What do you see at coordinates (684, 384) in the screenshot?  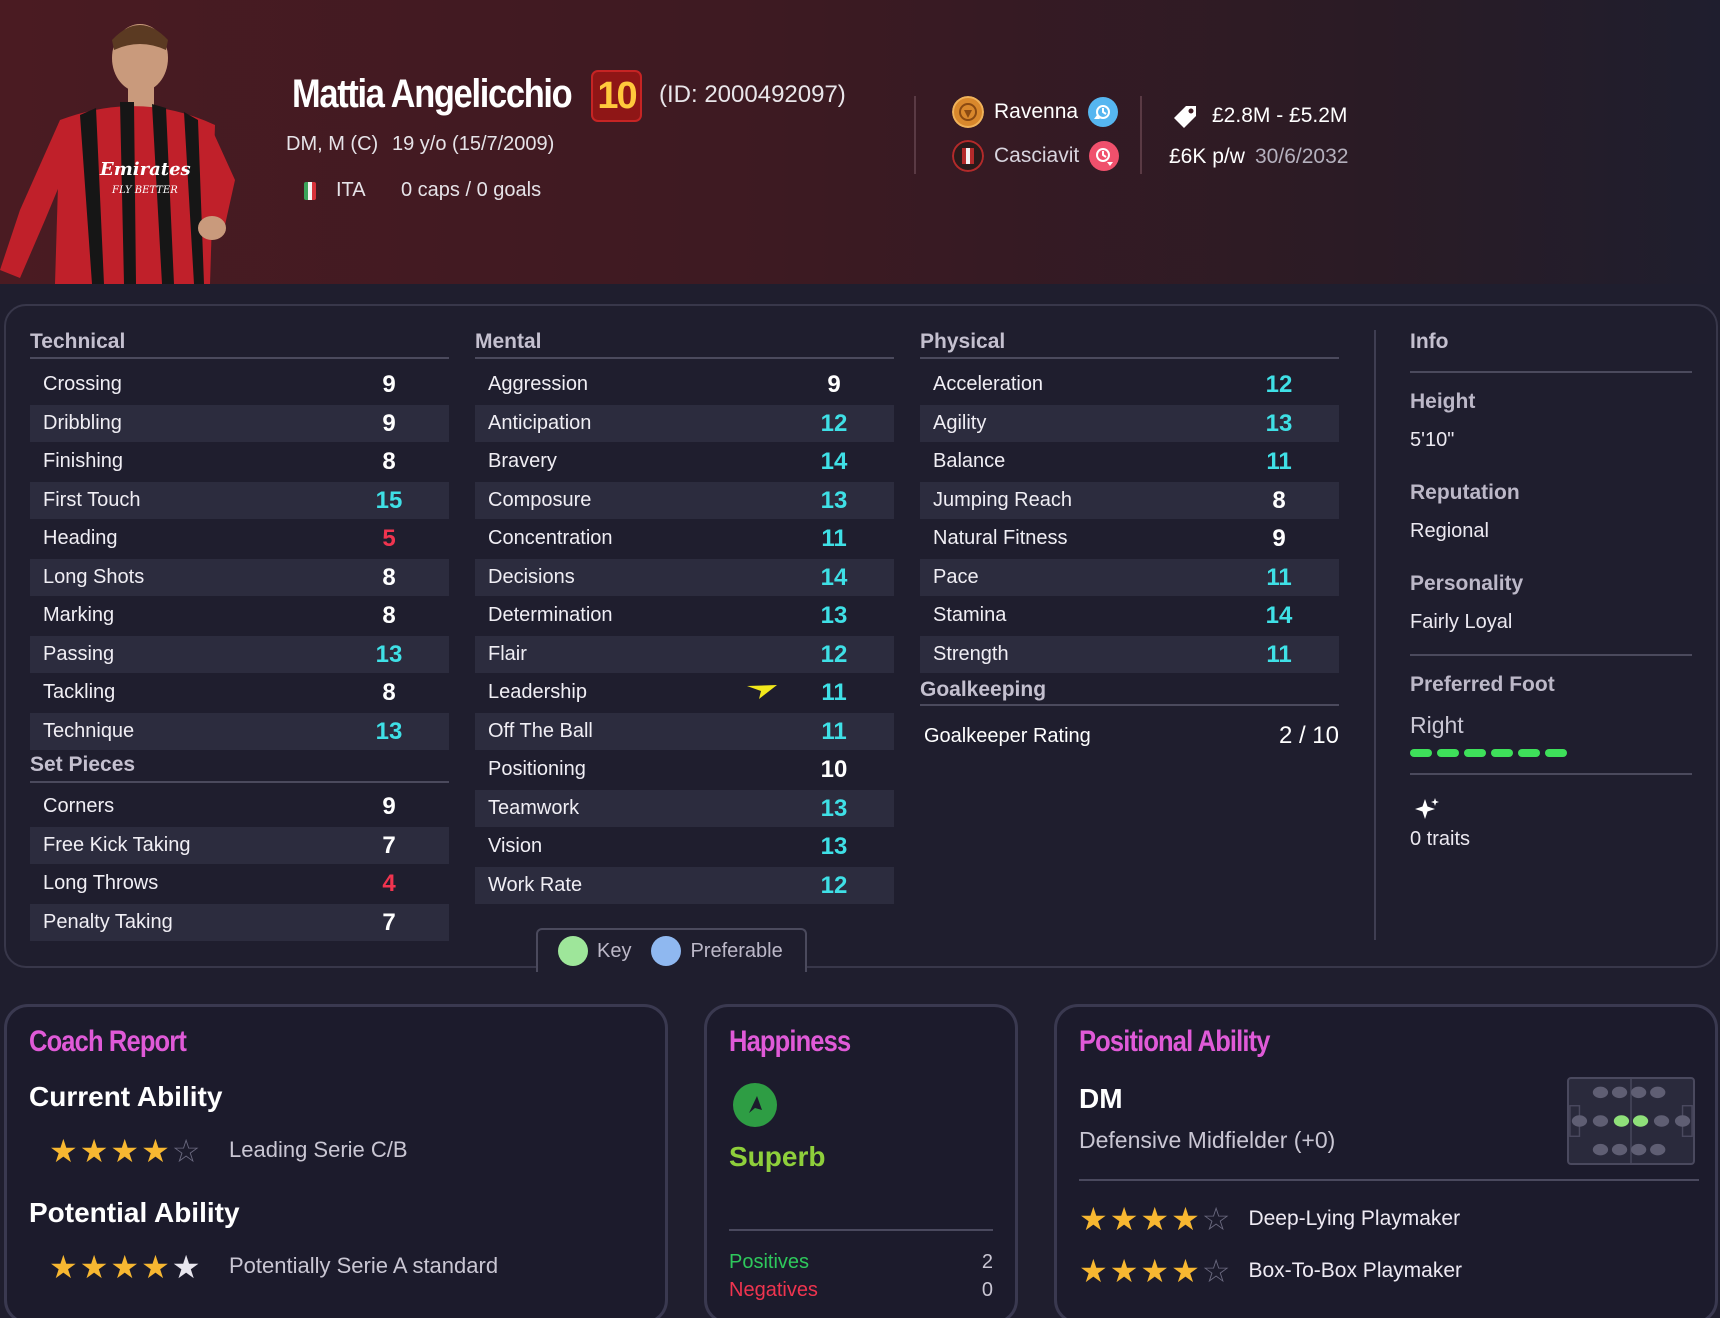 I see `attr-row-aggression: Aggression 9` at bounding box center [684, 384].